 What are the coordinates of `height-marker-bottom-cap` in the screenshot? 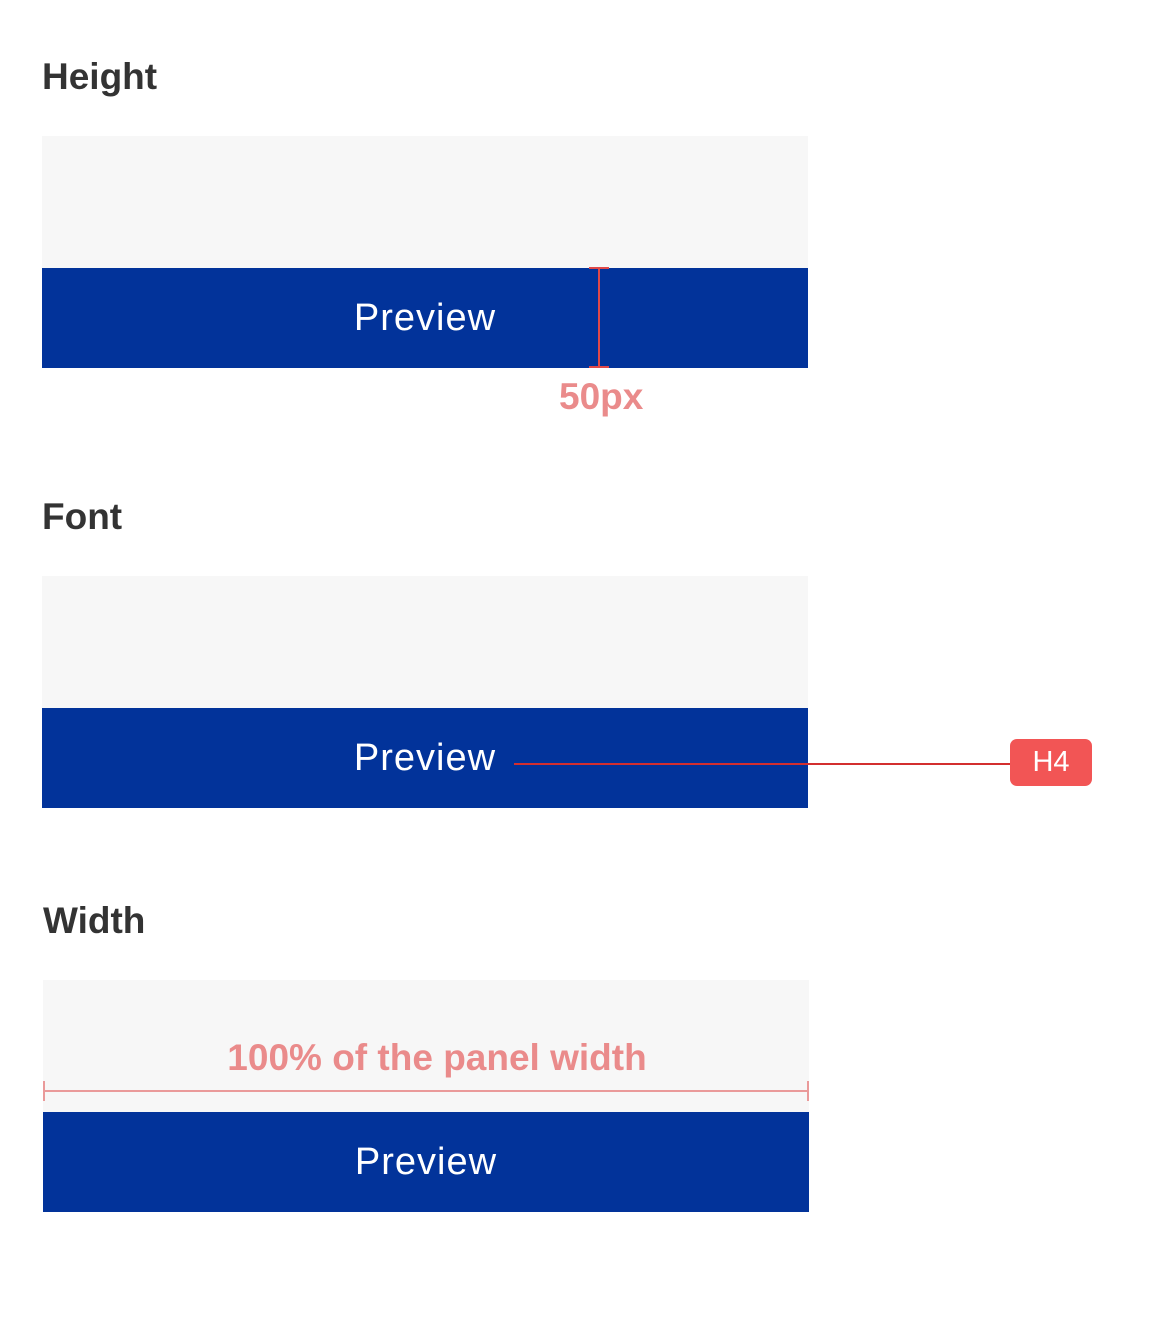 It's located at (599, 367).